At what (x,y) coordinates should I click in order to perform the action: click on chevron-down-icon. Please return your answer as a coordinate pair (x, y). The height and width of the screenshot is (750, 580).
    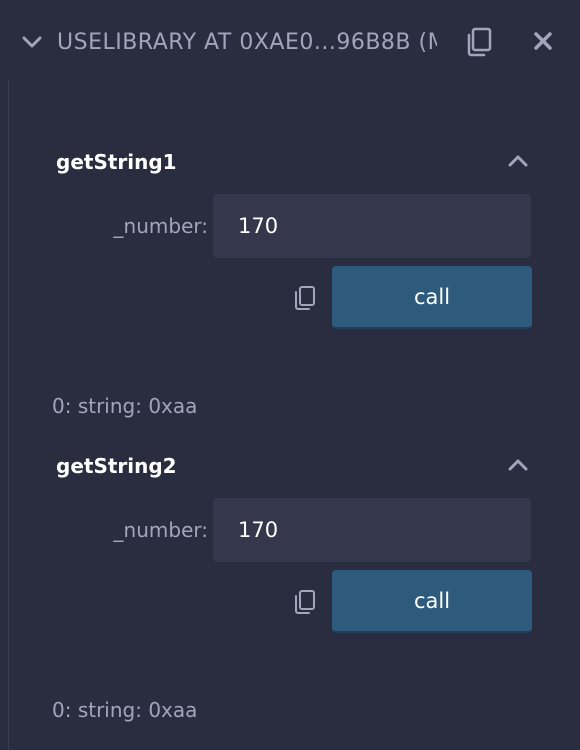
    Looking at the image, I should click on (32, 42).